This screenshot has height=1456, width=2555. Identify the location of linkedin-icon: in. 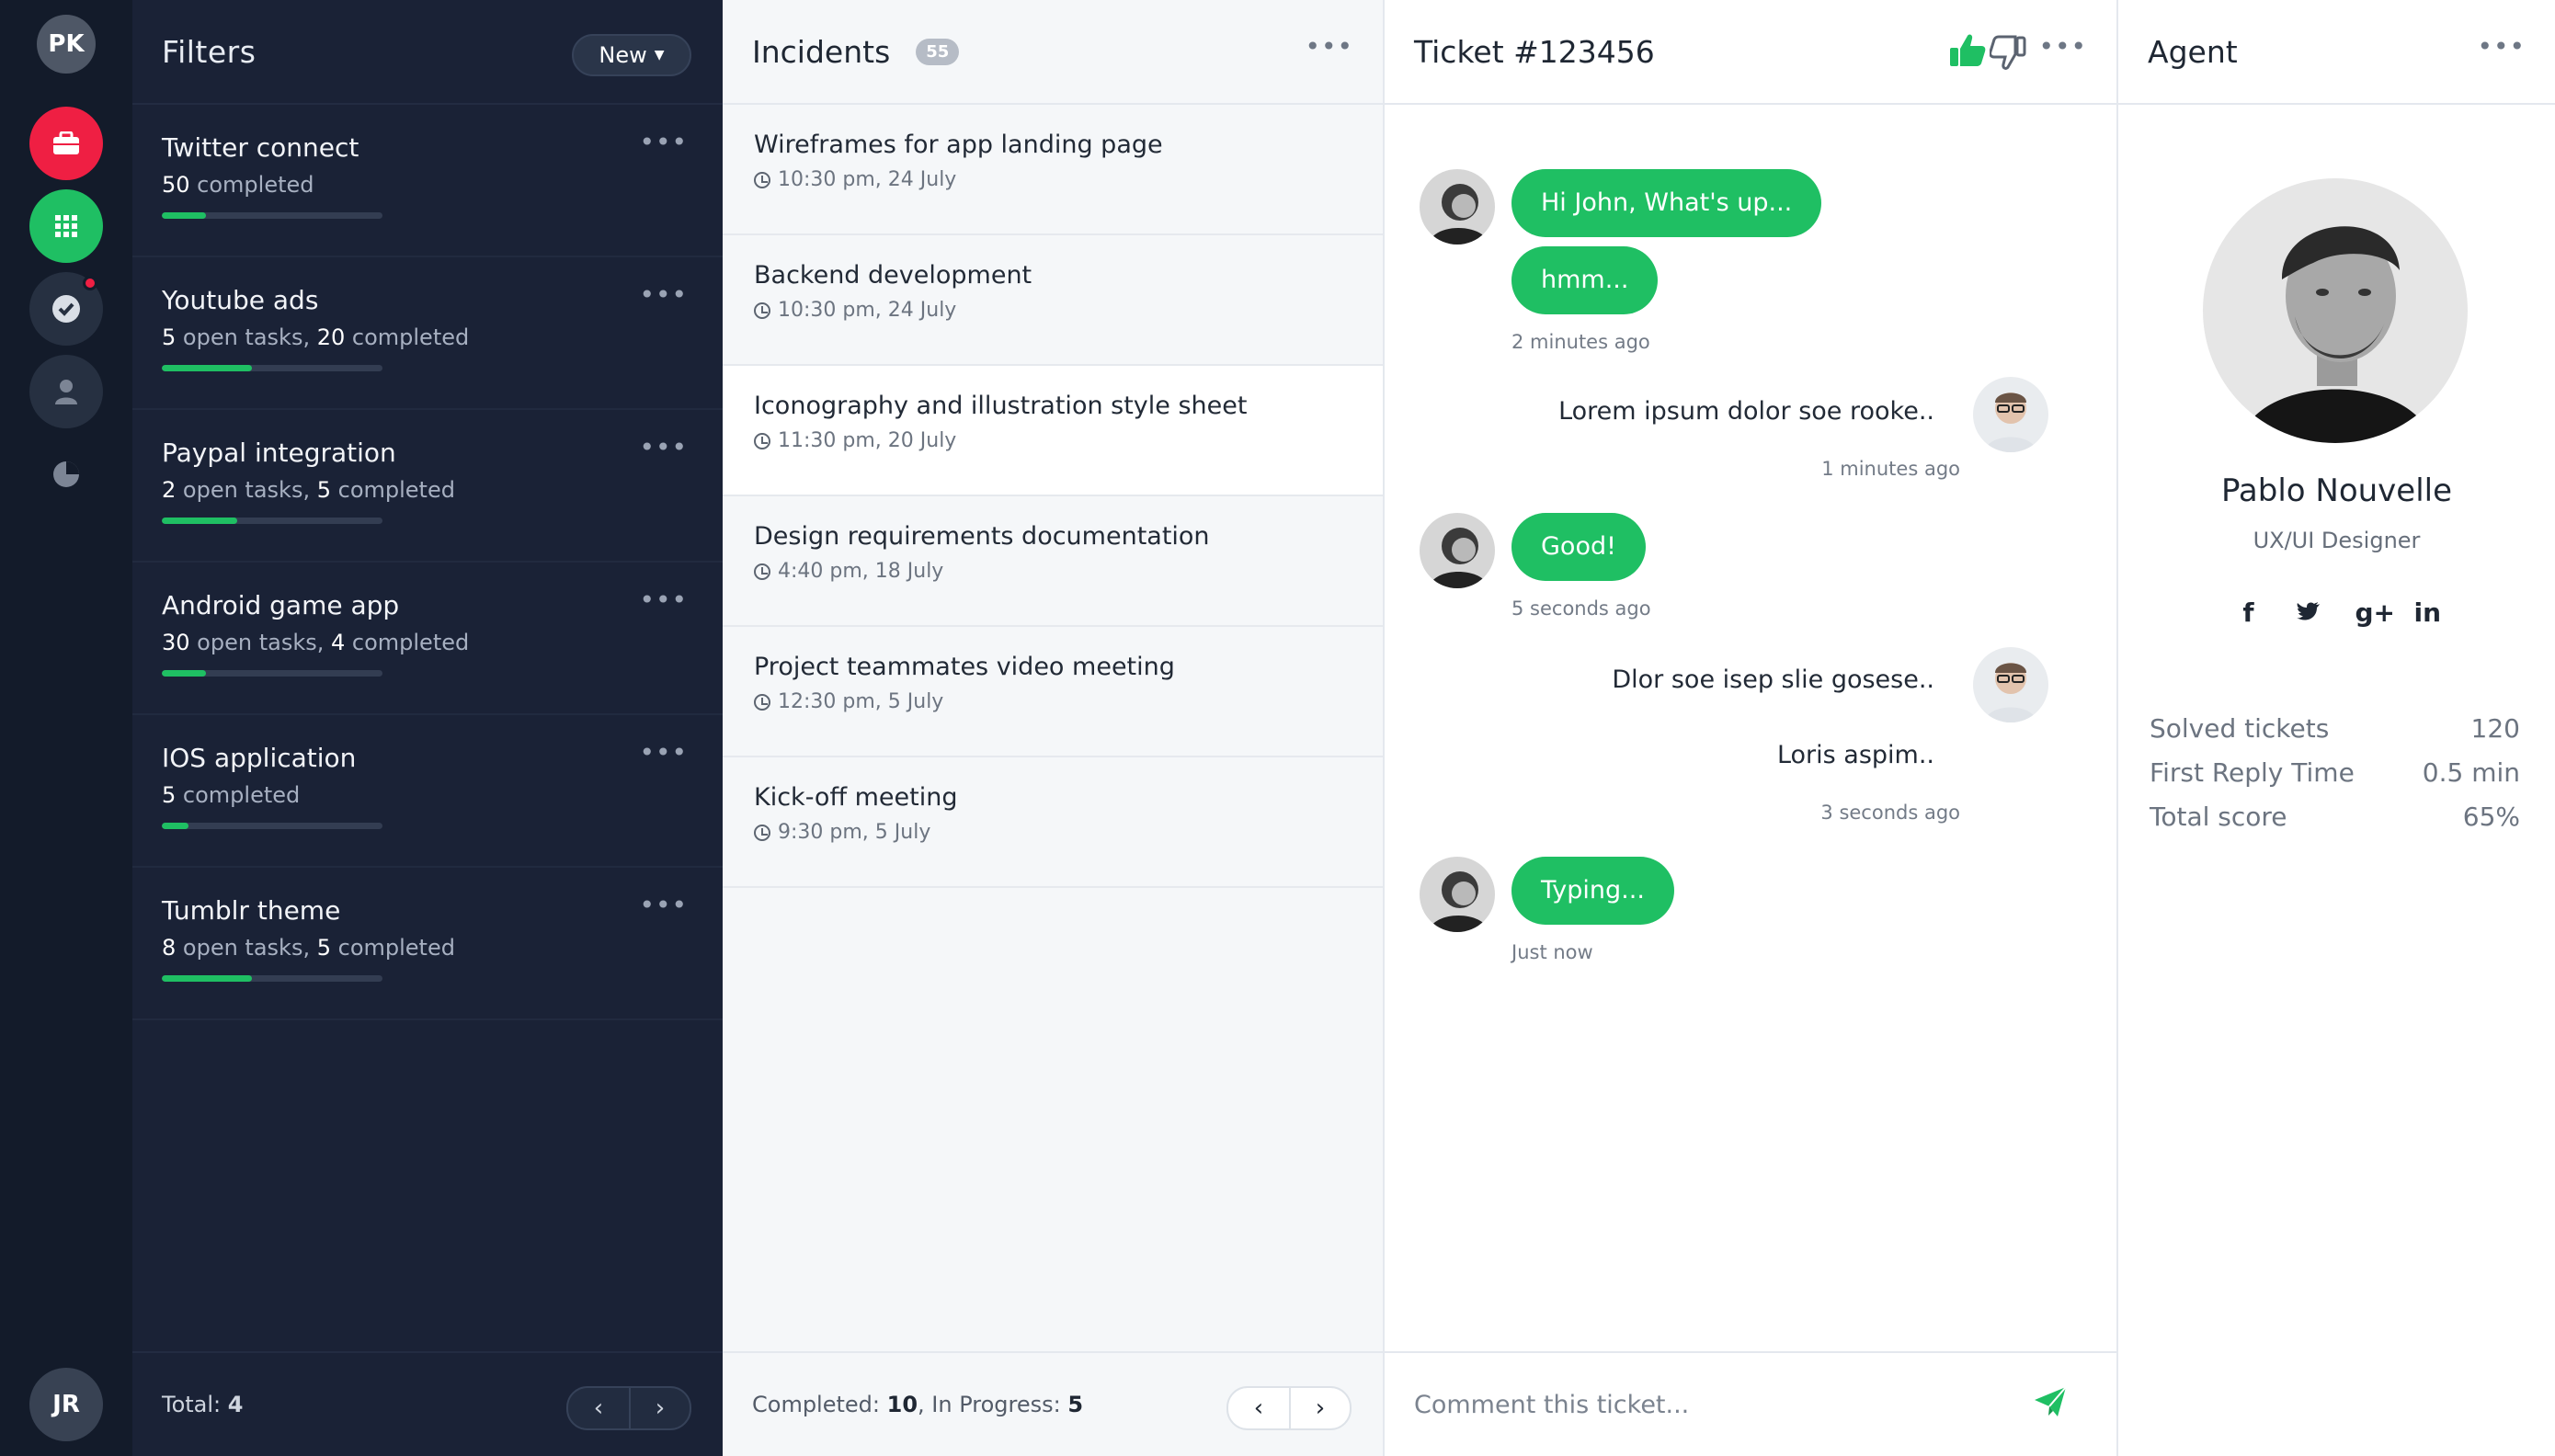
(2428, 612).